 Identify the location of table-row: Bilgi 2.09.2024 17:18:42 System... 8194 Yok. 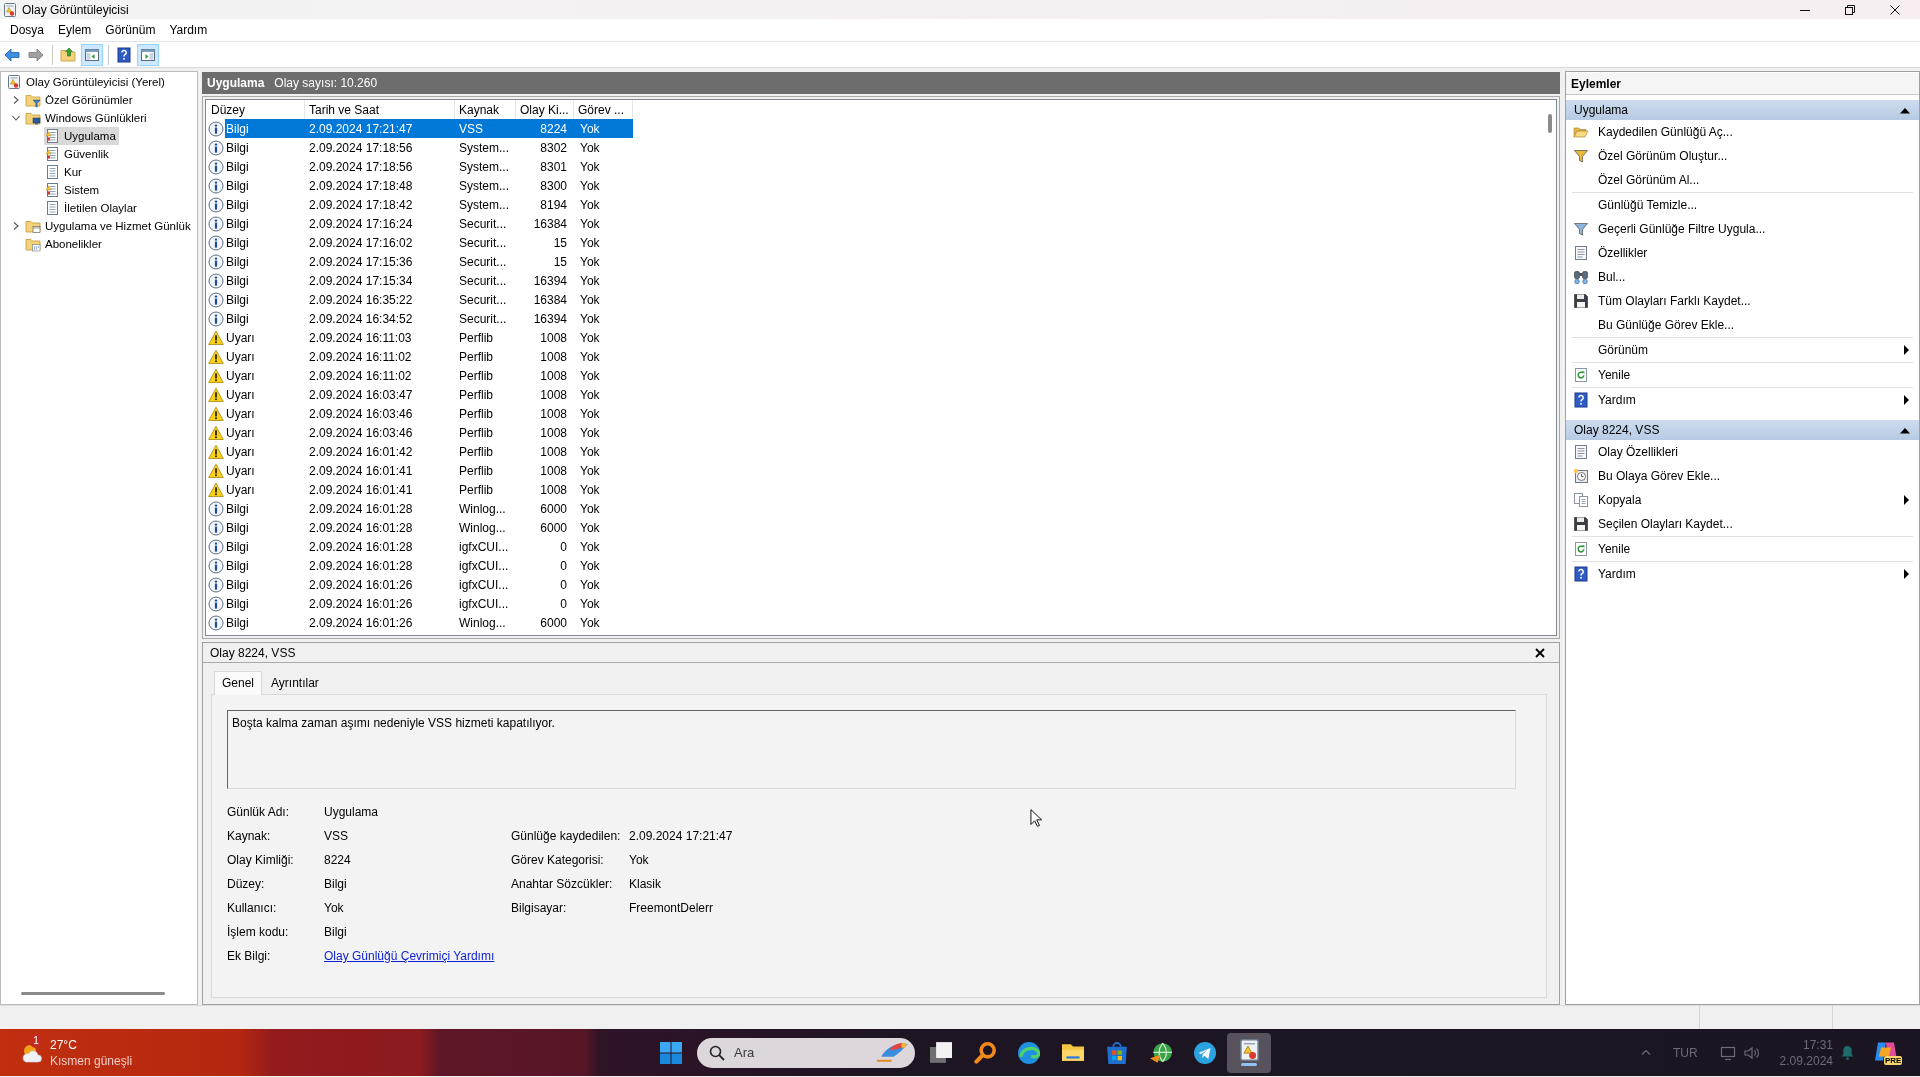
(420, 204).